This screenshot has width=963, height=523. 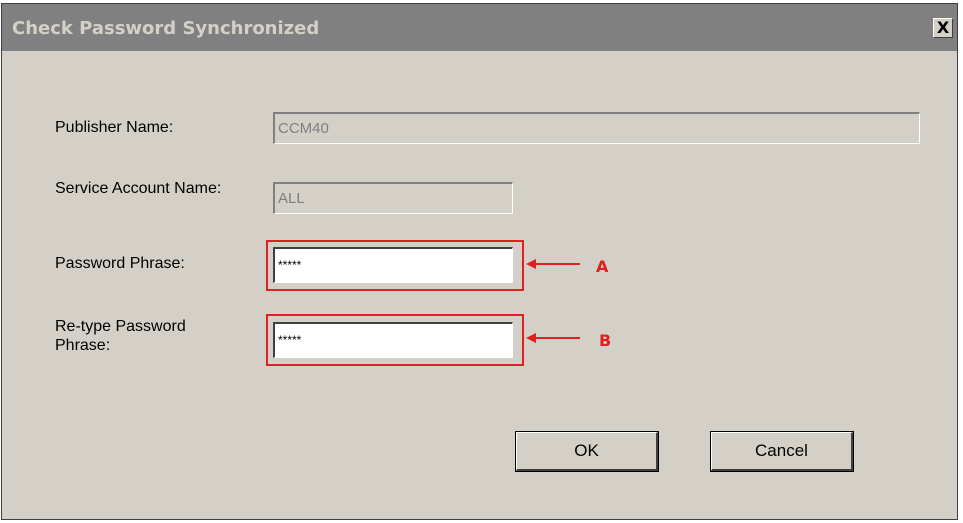 What do you see at coordinates (393, 265) in the screenshot?
I see `password-phrase-input: *****` at bounding box center [393, 265].